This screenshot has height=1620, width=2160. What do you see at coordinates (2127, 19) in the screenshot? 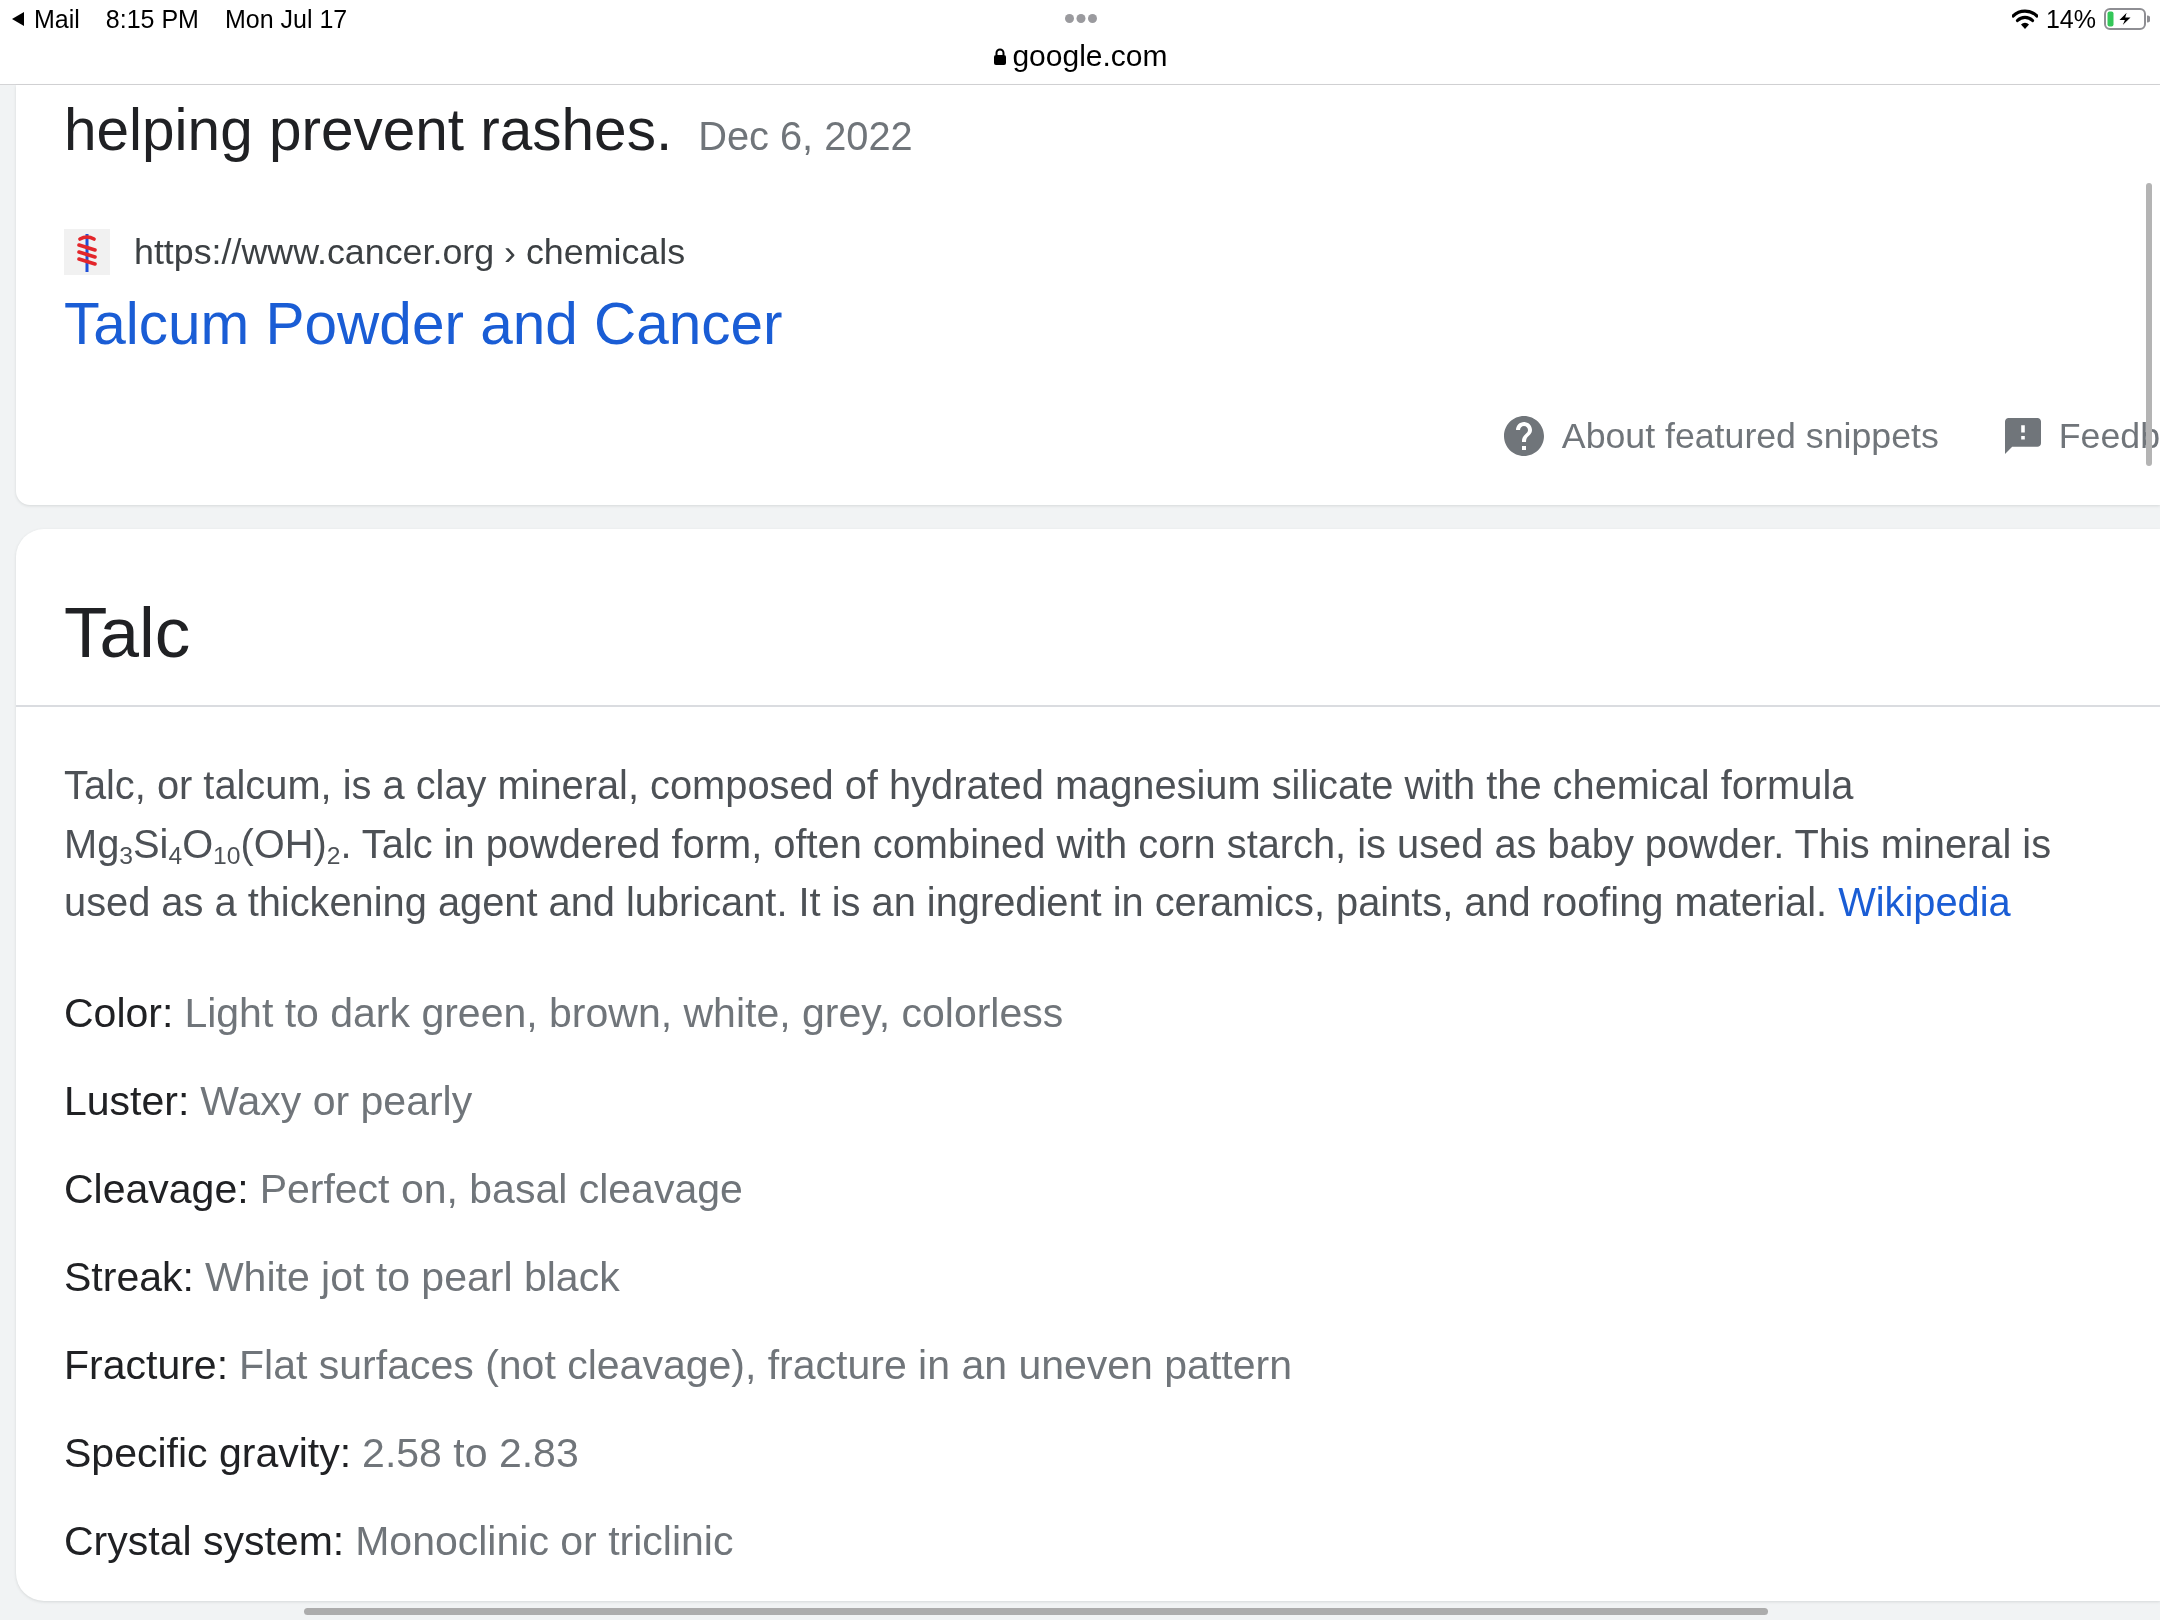
I see `battery-charging-icon` at bounding box center [2127, 19].